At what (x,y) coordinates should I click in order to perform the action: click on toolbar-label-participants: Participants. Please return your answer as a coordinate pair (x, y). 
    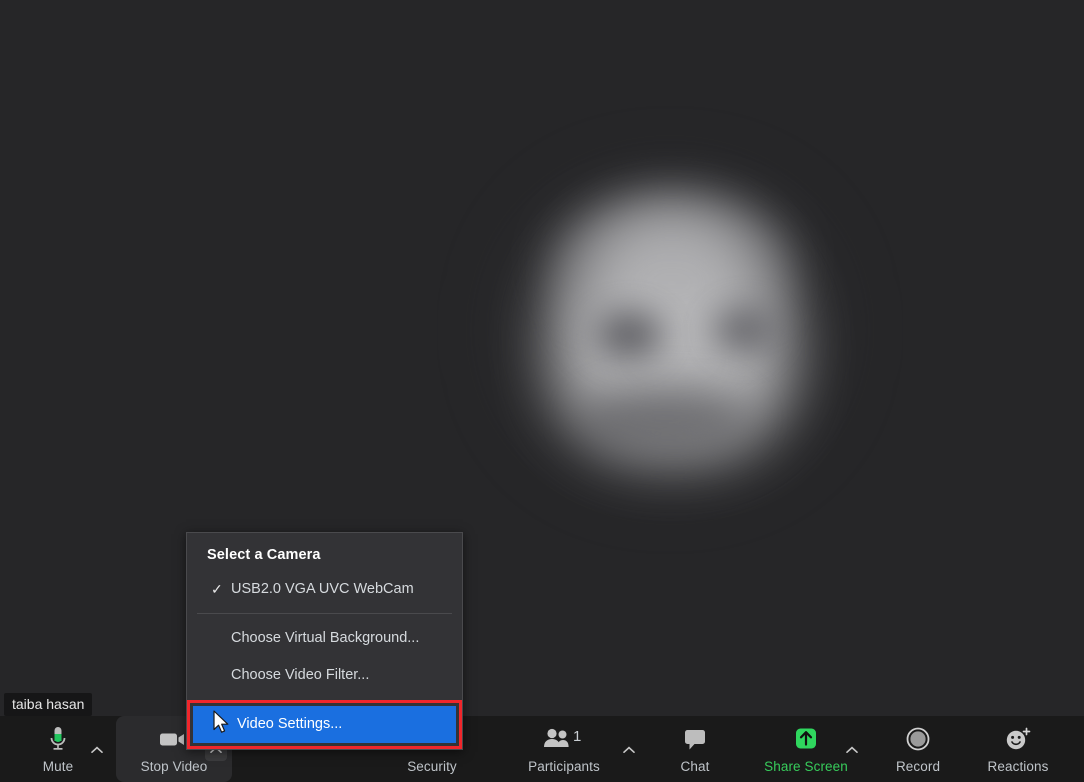
    Looking at the image, I should click on (564, 766).